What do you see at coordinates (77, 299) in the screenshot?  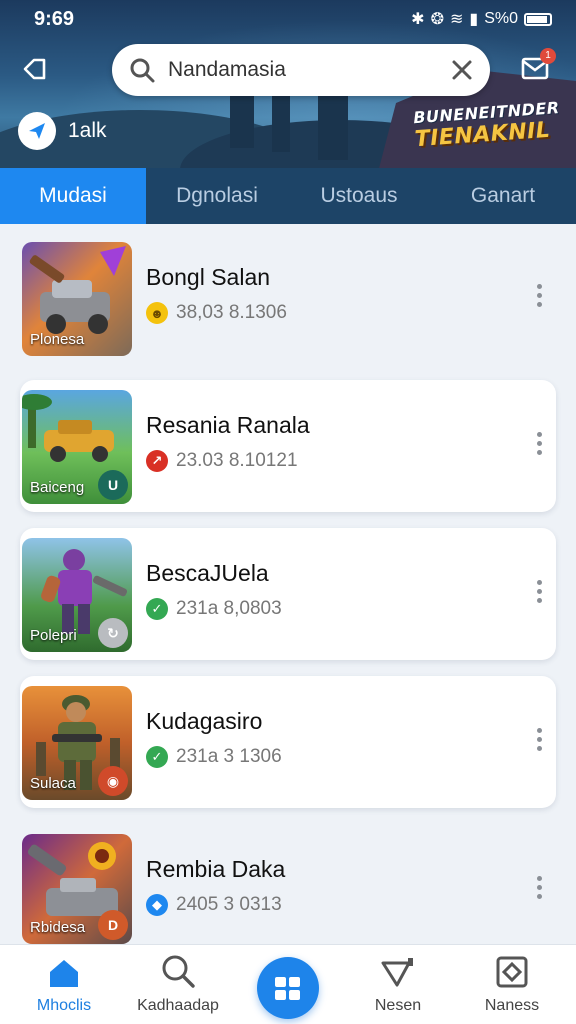 I see `game-thumbnail: Plonesa` at bounding box center [77, 299].